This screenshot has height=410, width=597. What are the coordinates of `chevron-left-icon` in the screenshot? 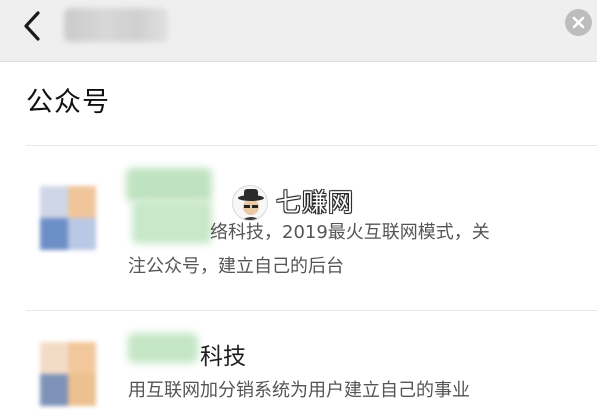 It's located at (32, 26).